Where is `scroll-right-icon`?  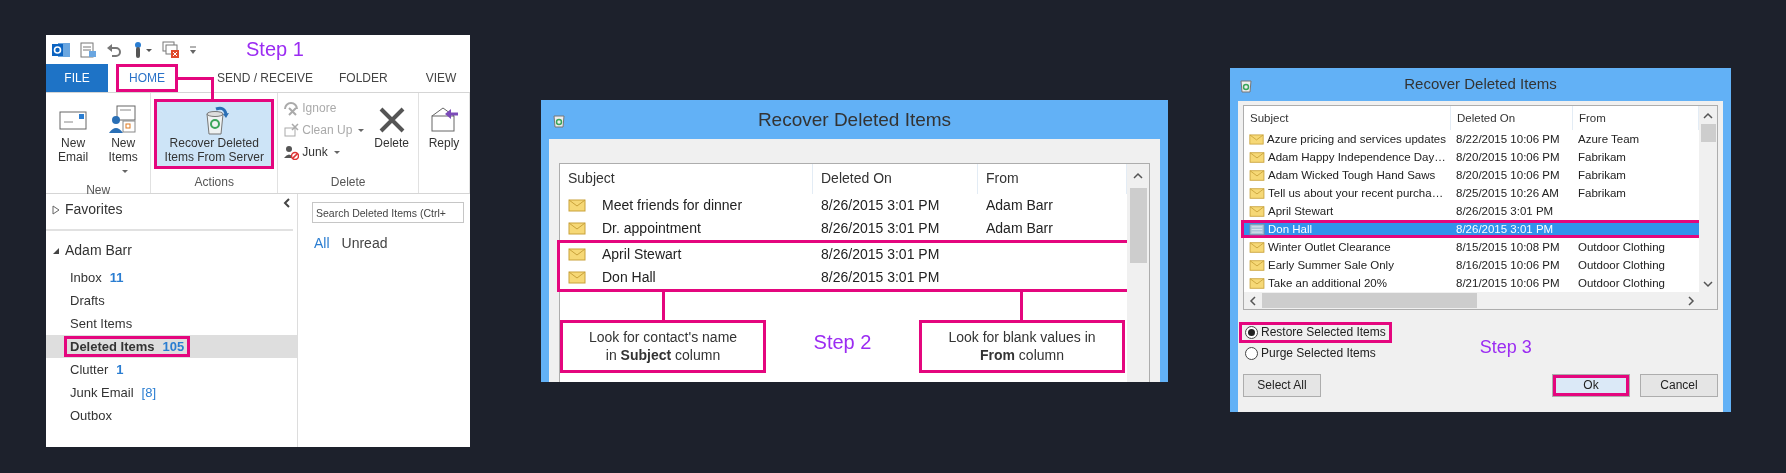
scroll-right-icon is located at coordinates (1691, 300).